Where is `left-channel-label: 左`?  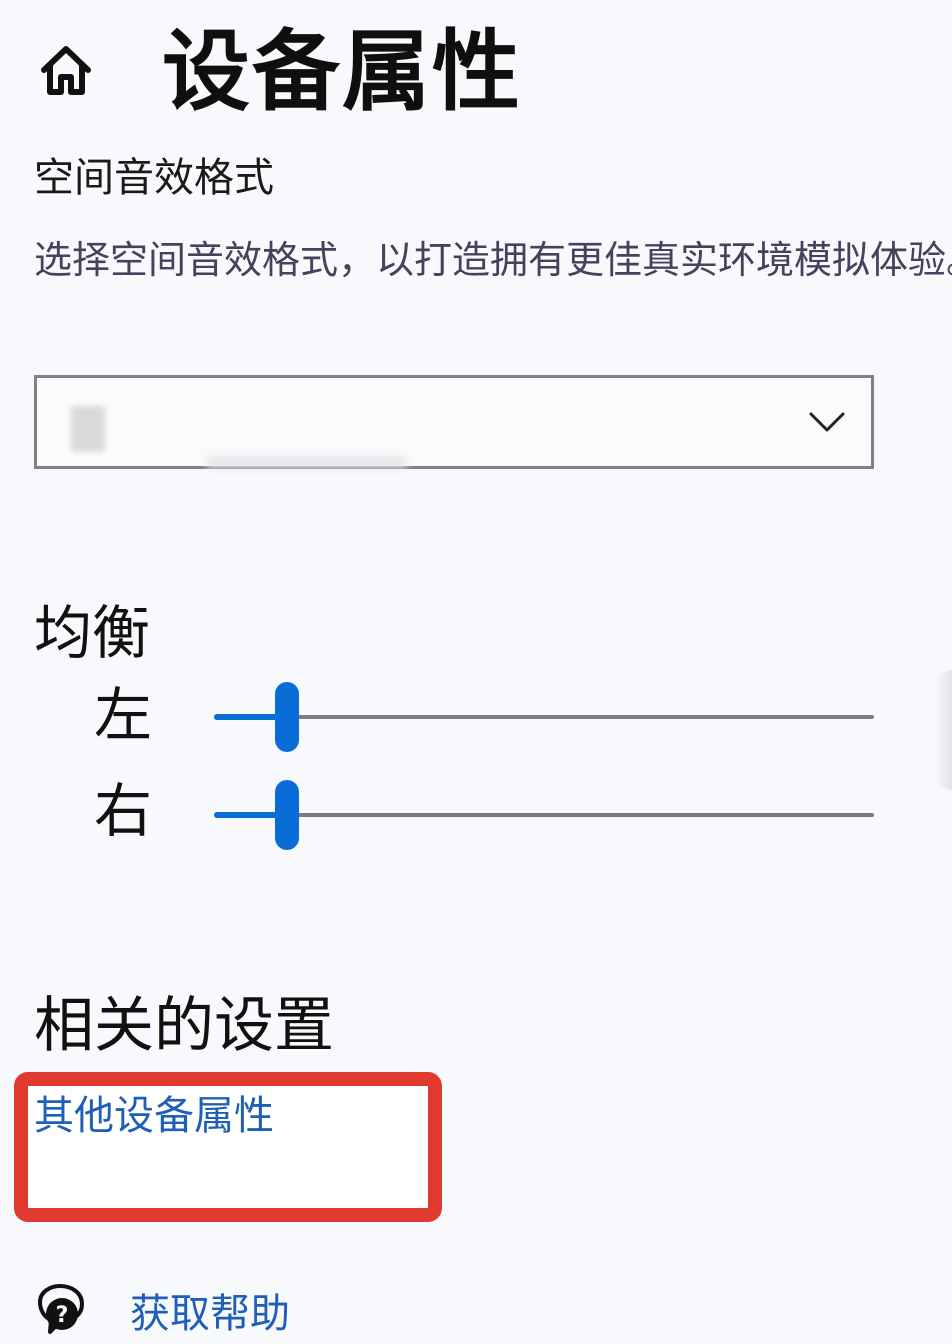
left-channel-label: 左 is located at coordinates (123, 715).